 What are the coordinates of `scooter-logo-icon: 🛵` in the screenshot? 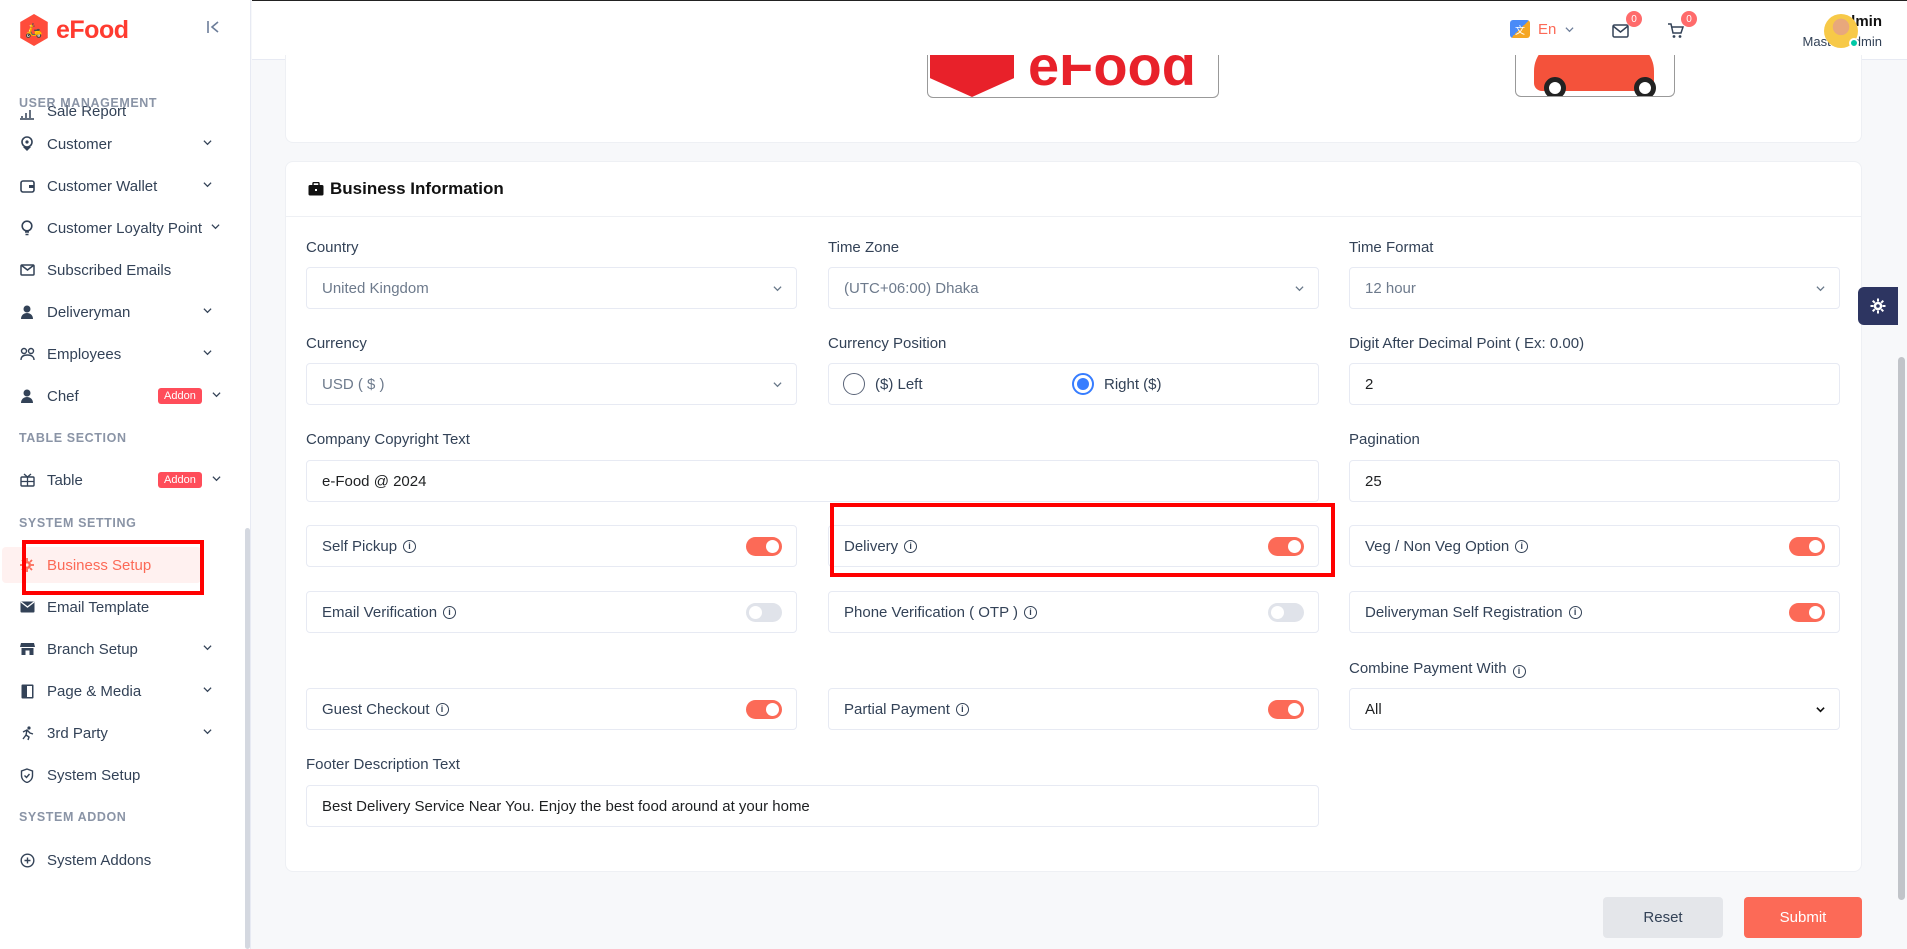 It's located at (34, 30).